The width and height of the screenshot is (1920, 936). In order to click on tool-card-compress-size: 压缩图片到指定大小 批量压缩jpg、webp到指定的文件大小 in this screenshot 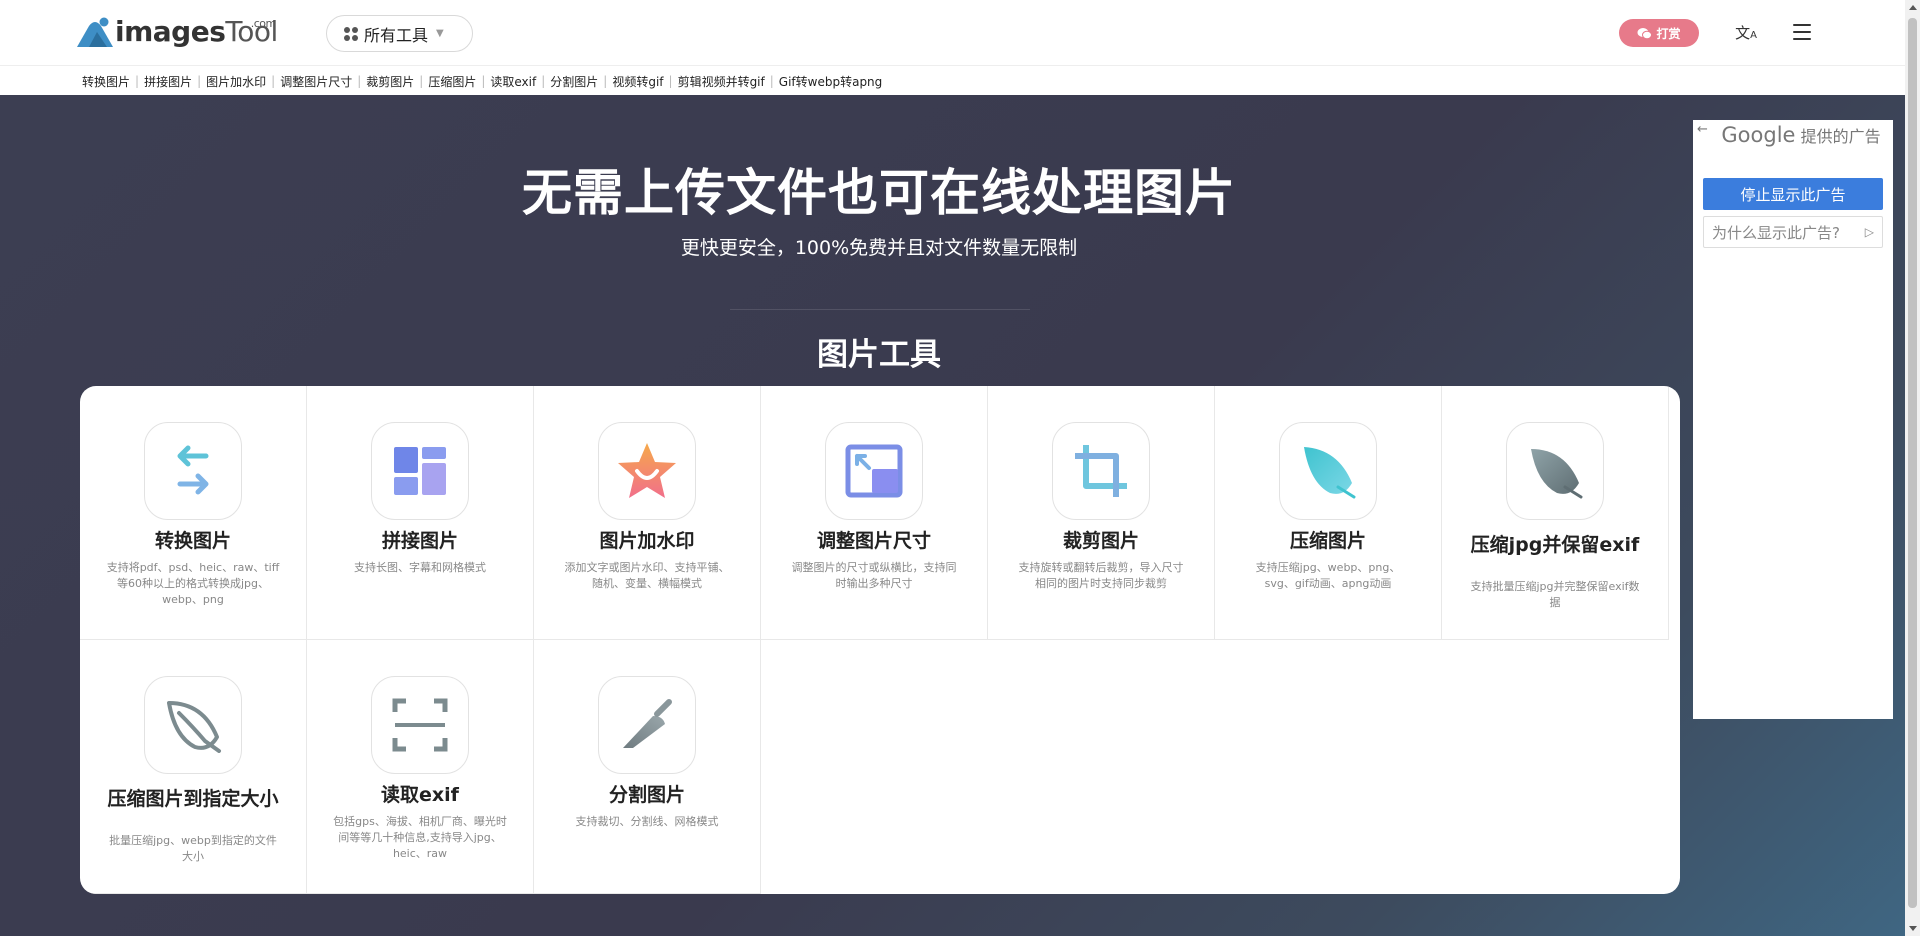, I will do `click(193, 767)`.